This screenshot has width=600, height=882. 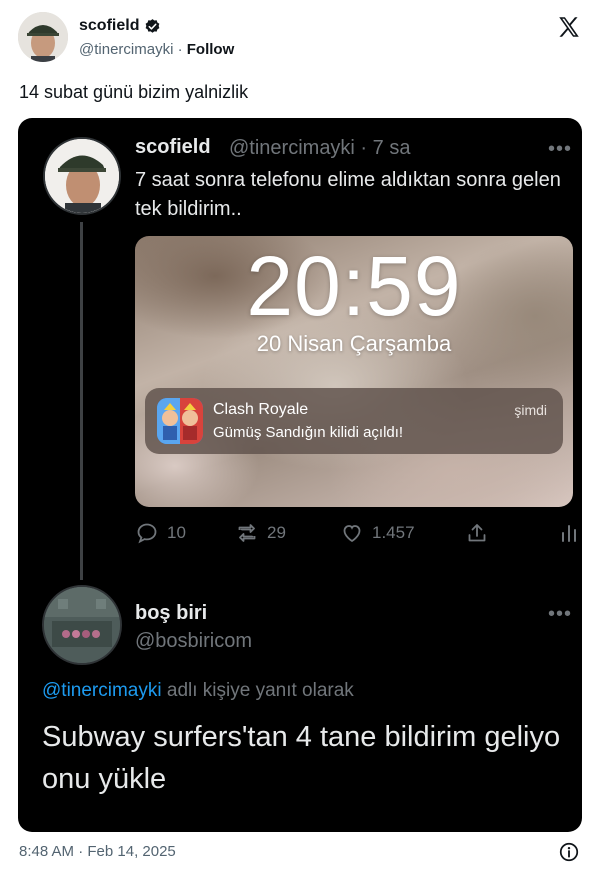 What do you see at coordinates (82, 176) in the screenshot?
I see `quoted-author-avatar` at bounding box center [82, 176].